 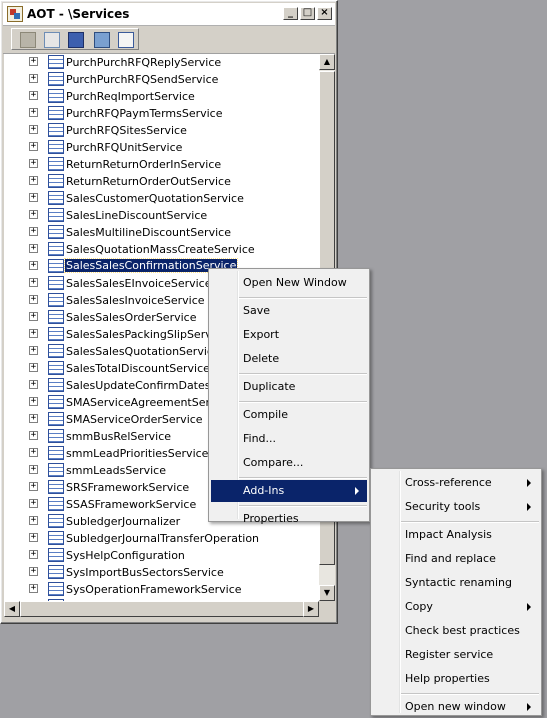 What do you see at coordinates (324, 13) in the screenshot?
I see `close-button: ×` at bounding box center [324, 13].